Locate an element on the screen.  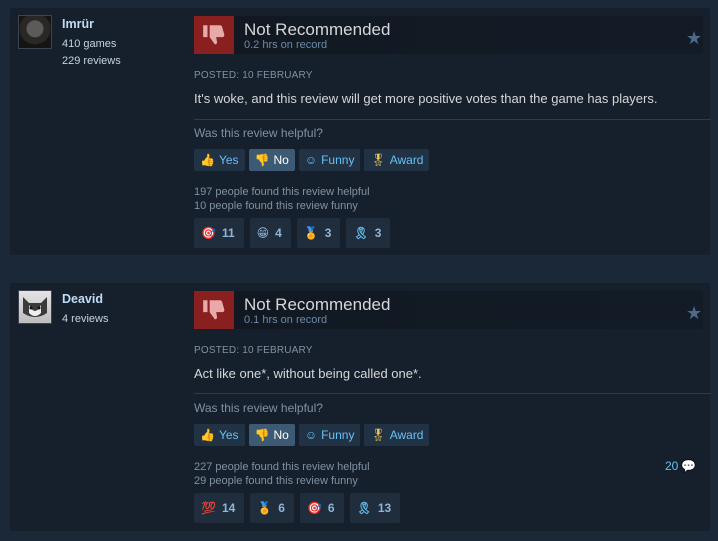
award-medal: 🏅 6 is located at coordinates (272, 508).